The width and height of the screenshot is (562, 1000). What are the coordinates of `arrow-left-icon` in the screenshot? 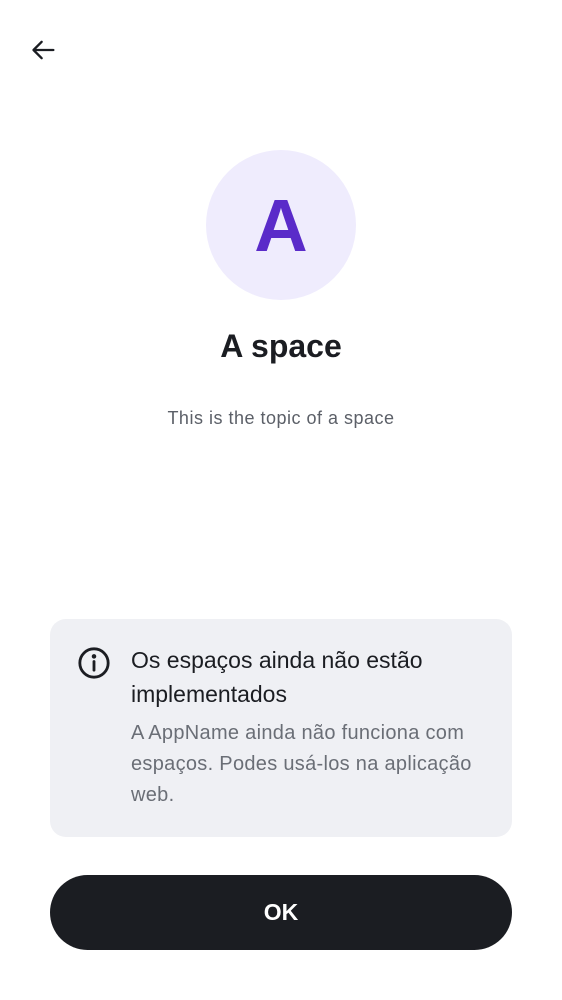 It's located at (43, 50).